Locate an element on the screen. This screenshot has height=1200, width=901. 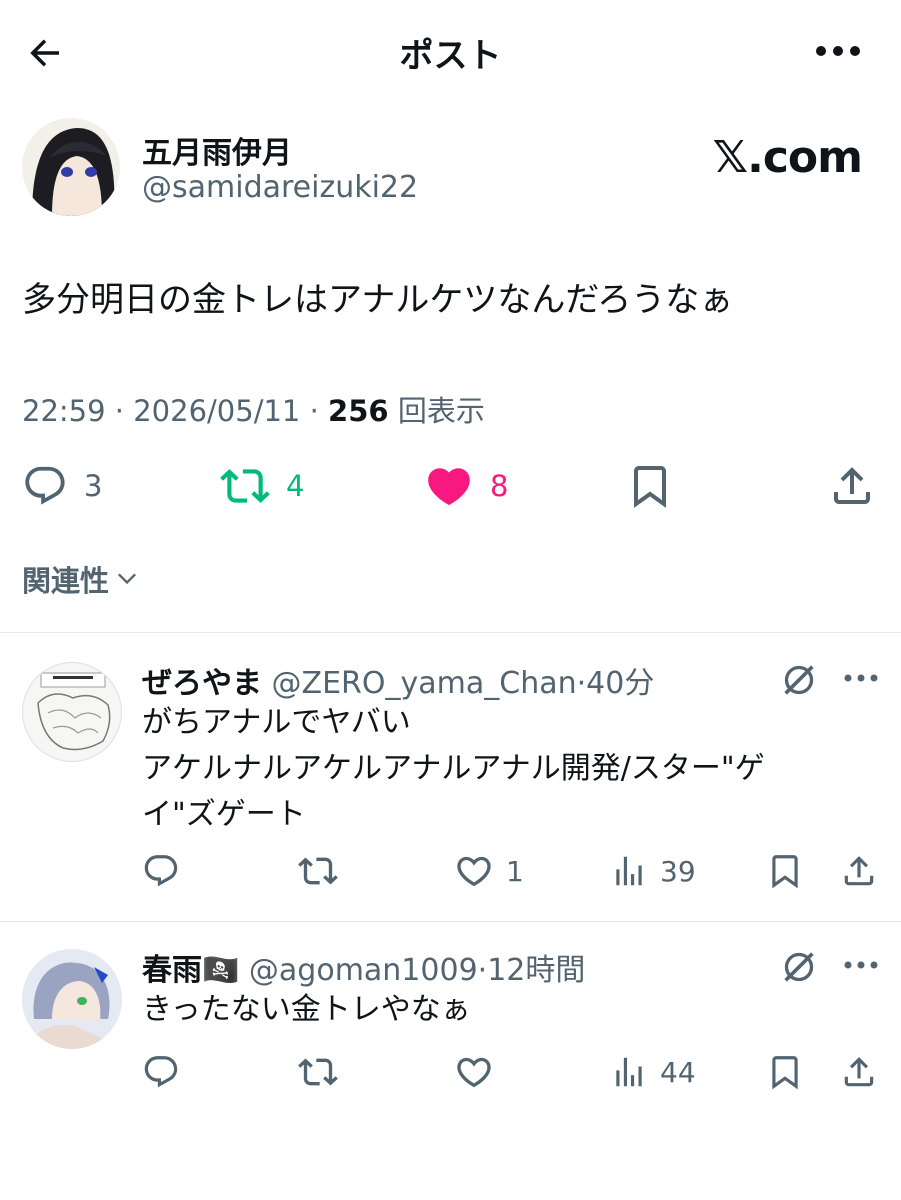
reply-text-line: イ"ズゲート is located at coordinates (224, 814).